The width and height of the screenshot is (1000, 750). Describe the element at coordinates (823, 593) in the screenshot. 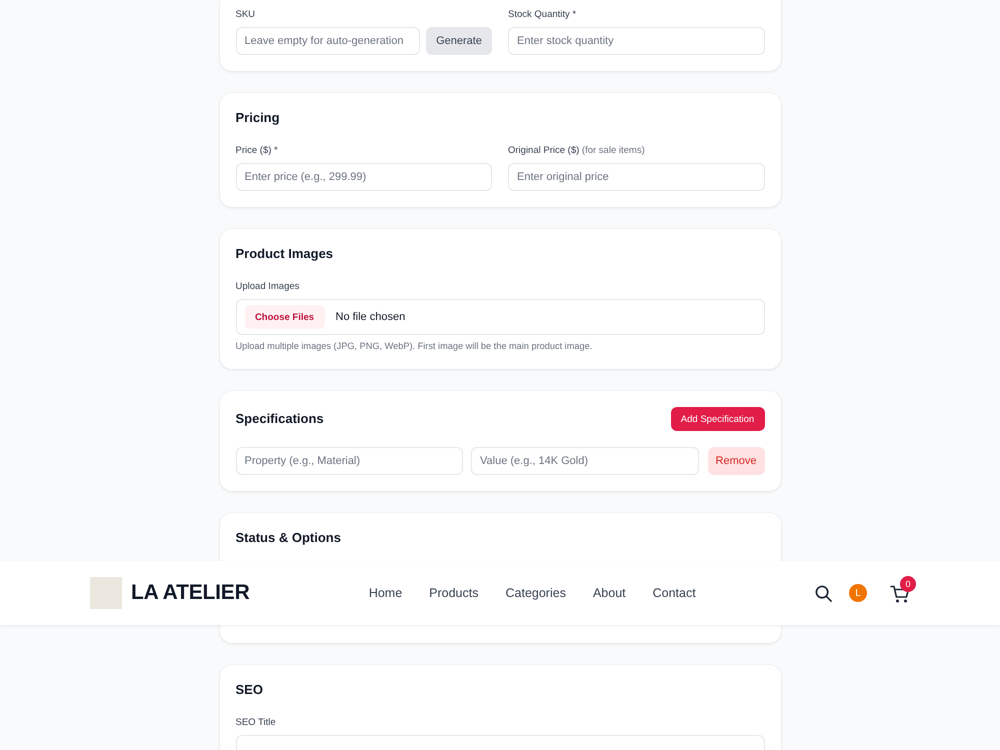

I see `search-icon` at that location.